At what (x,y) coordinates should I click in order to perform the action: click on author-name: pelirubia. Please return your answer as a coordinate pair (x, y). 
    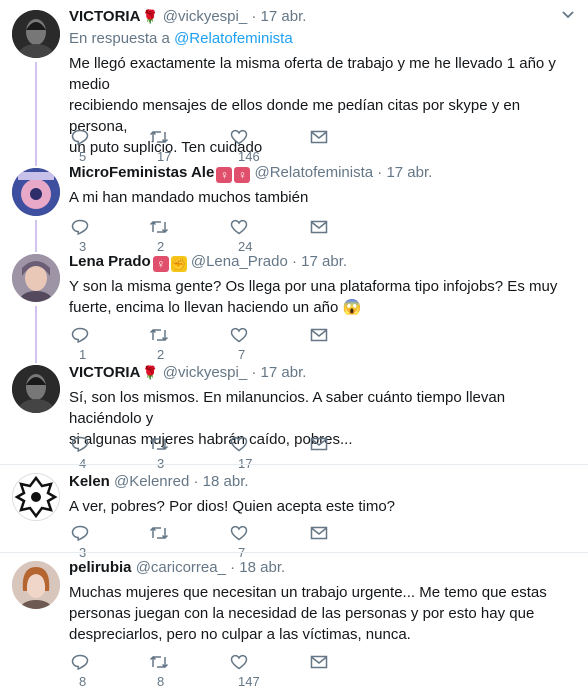
    Looking at the image, I should click on (100, 567).